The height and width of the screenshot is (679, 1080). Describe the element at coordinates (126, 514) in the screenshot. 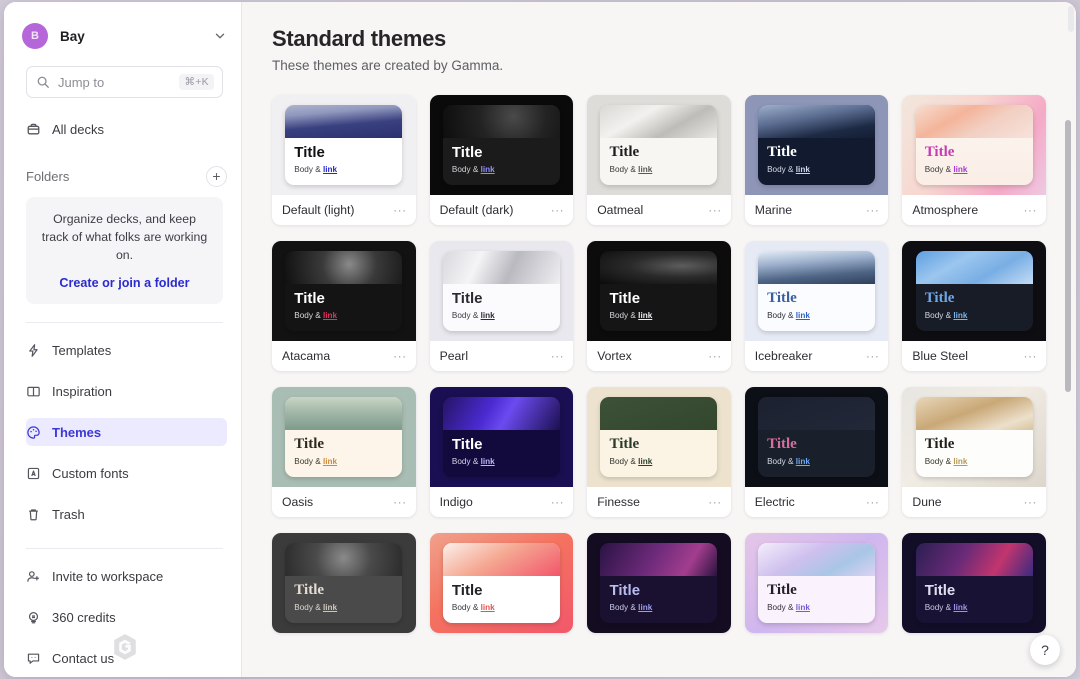

I see `sidebar-item-trash: Trash` at that location.